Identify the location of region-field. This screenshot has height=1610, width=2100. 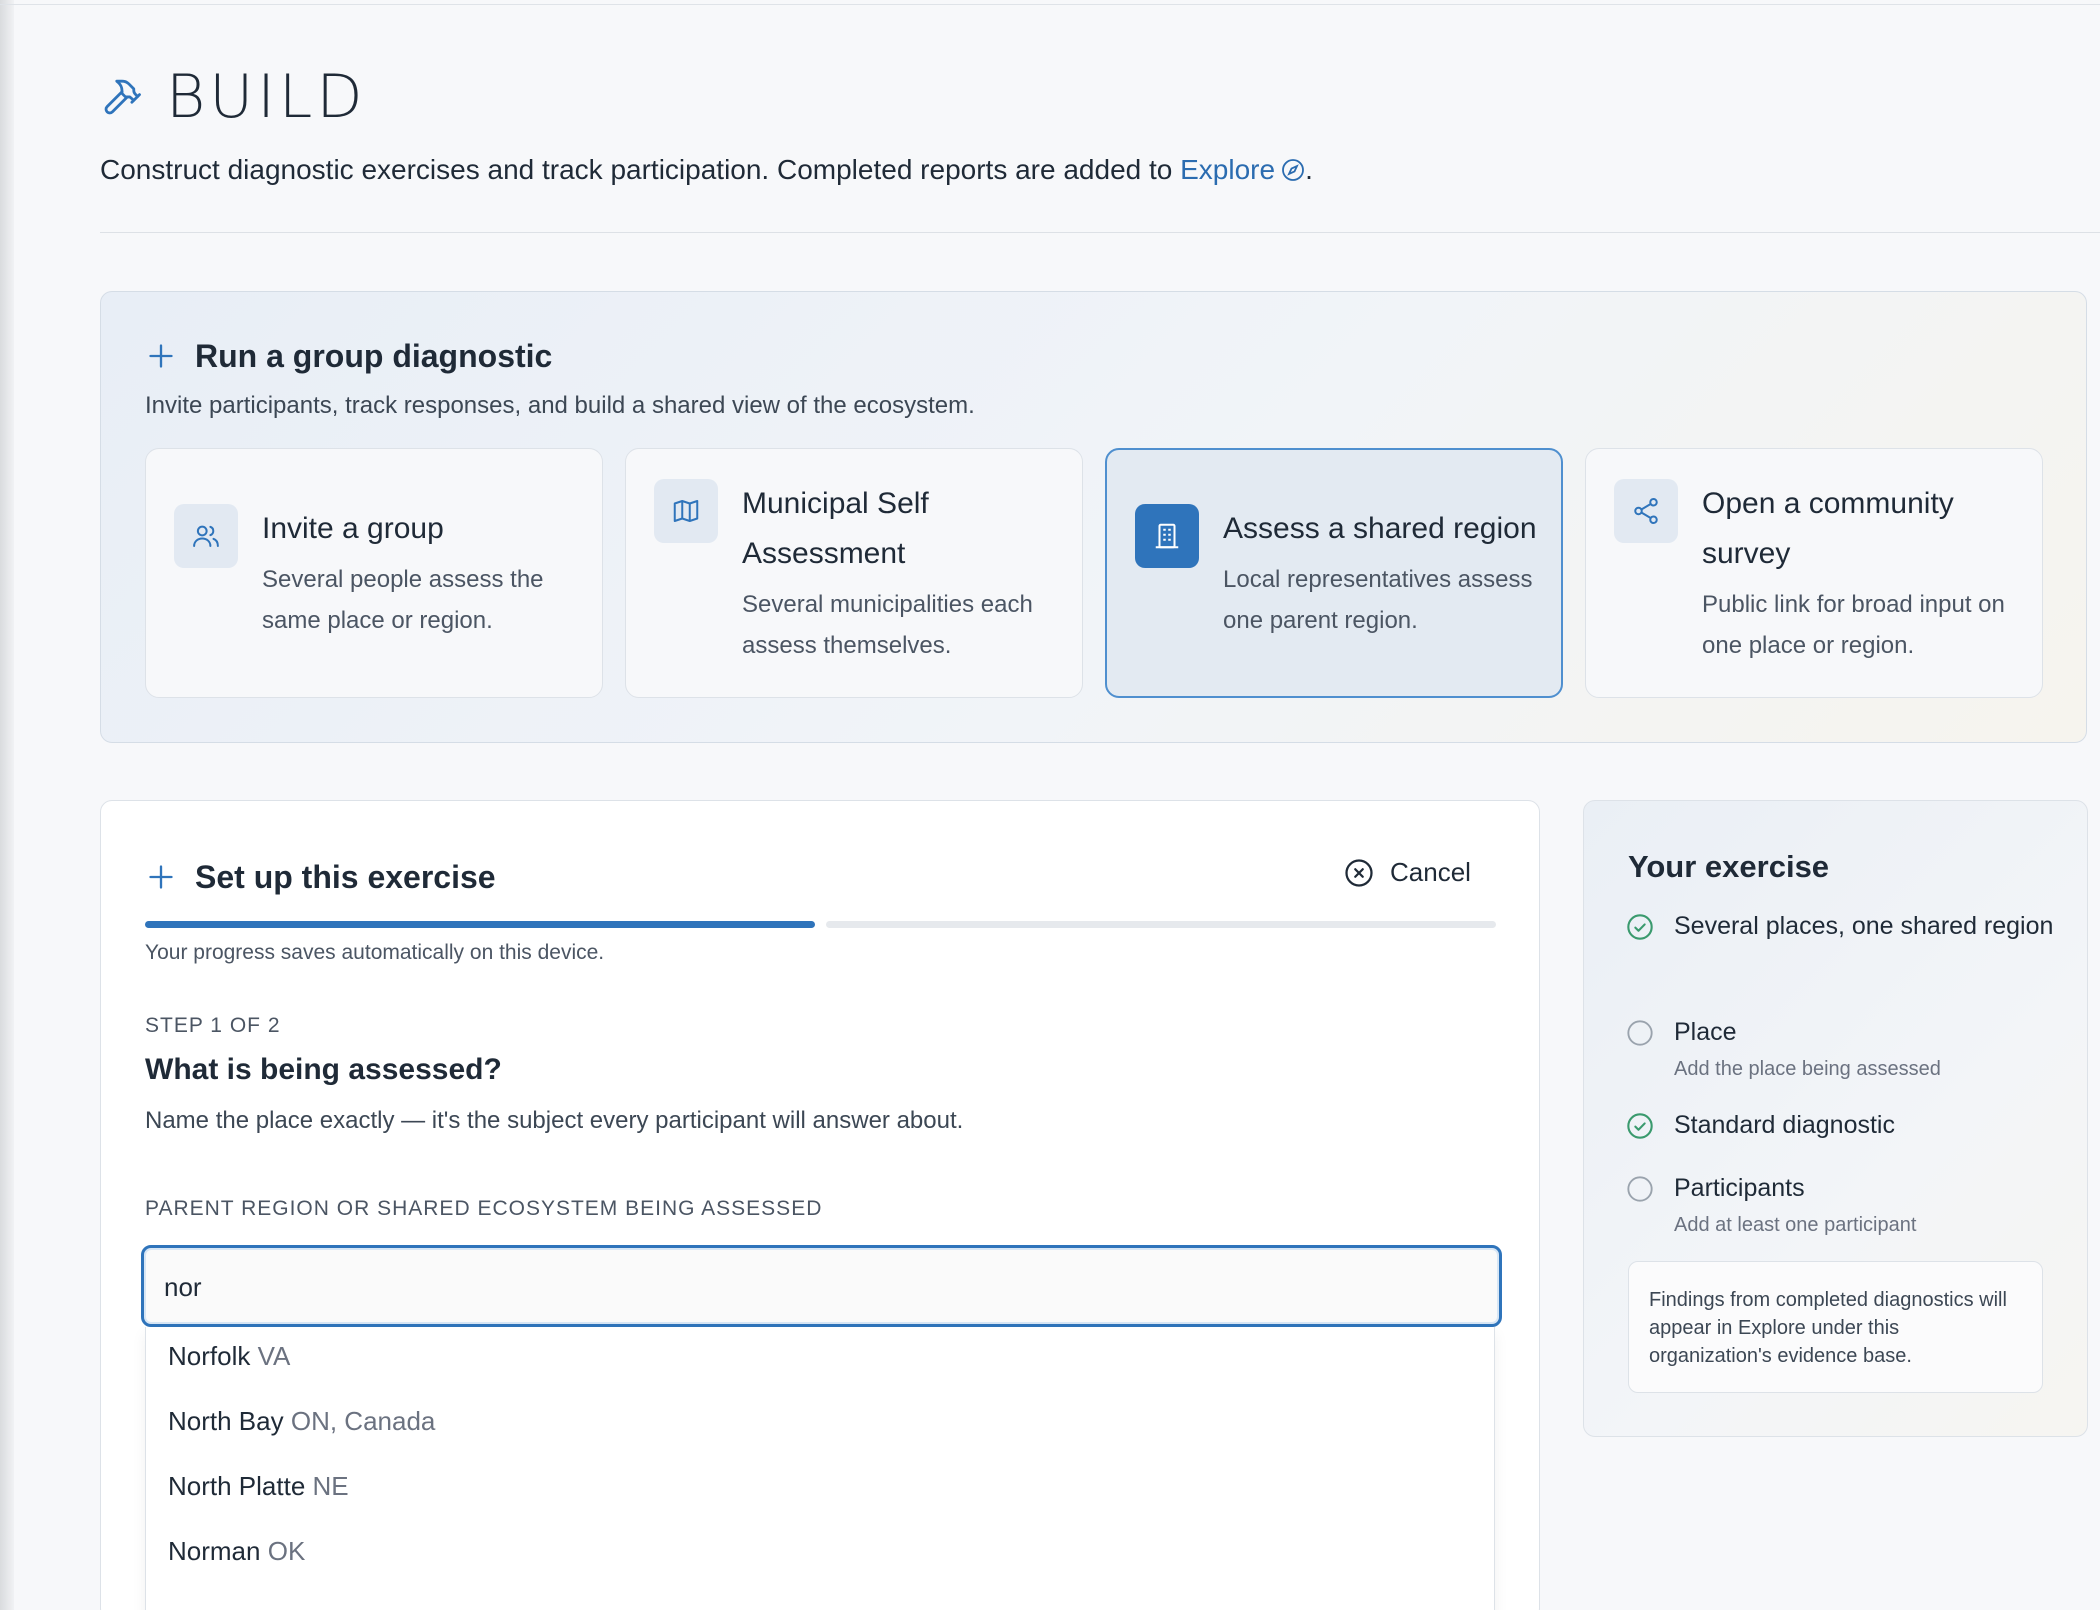
(821, 1286).